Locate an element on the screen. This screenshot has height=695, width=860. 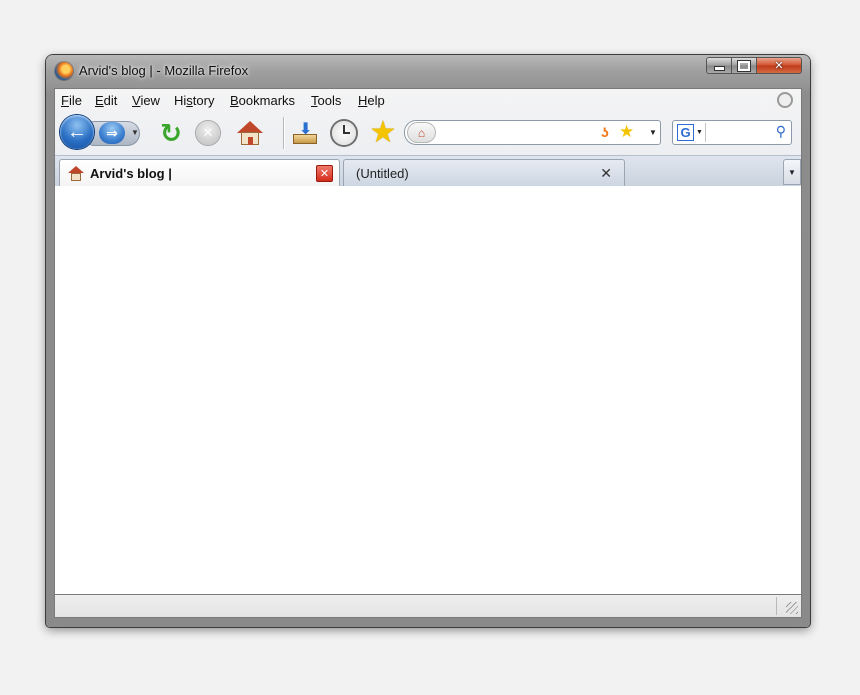
home-icon is located at coordinates (250, 133).